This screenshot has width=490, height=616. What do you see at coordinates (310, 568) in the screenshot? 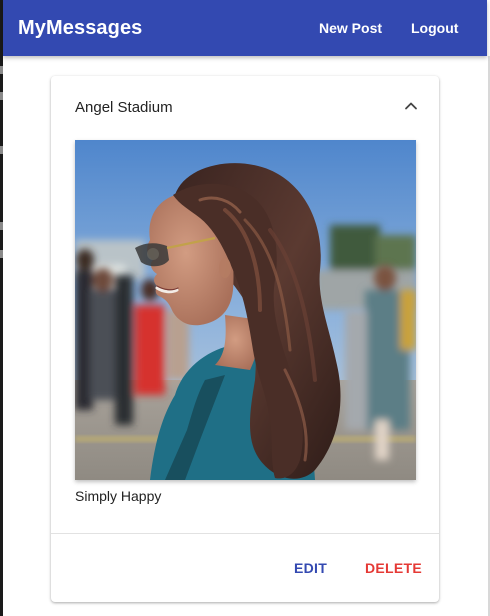
I see `edit-button: EDIT` at bounding box center [310, 568].